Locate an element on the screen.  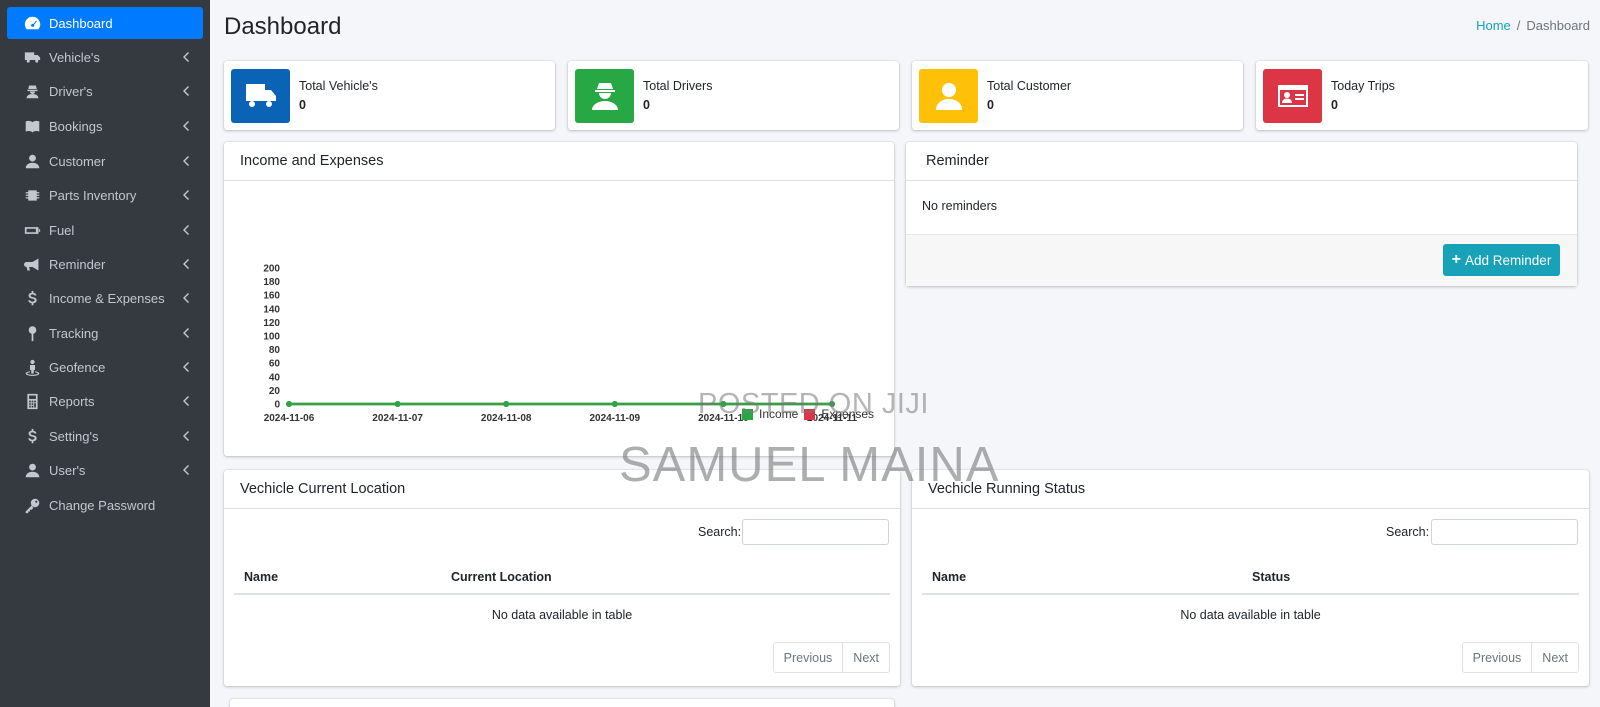
stat-label: Total Vehicle's is located at coordinates (338, 86).